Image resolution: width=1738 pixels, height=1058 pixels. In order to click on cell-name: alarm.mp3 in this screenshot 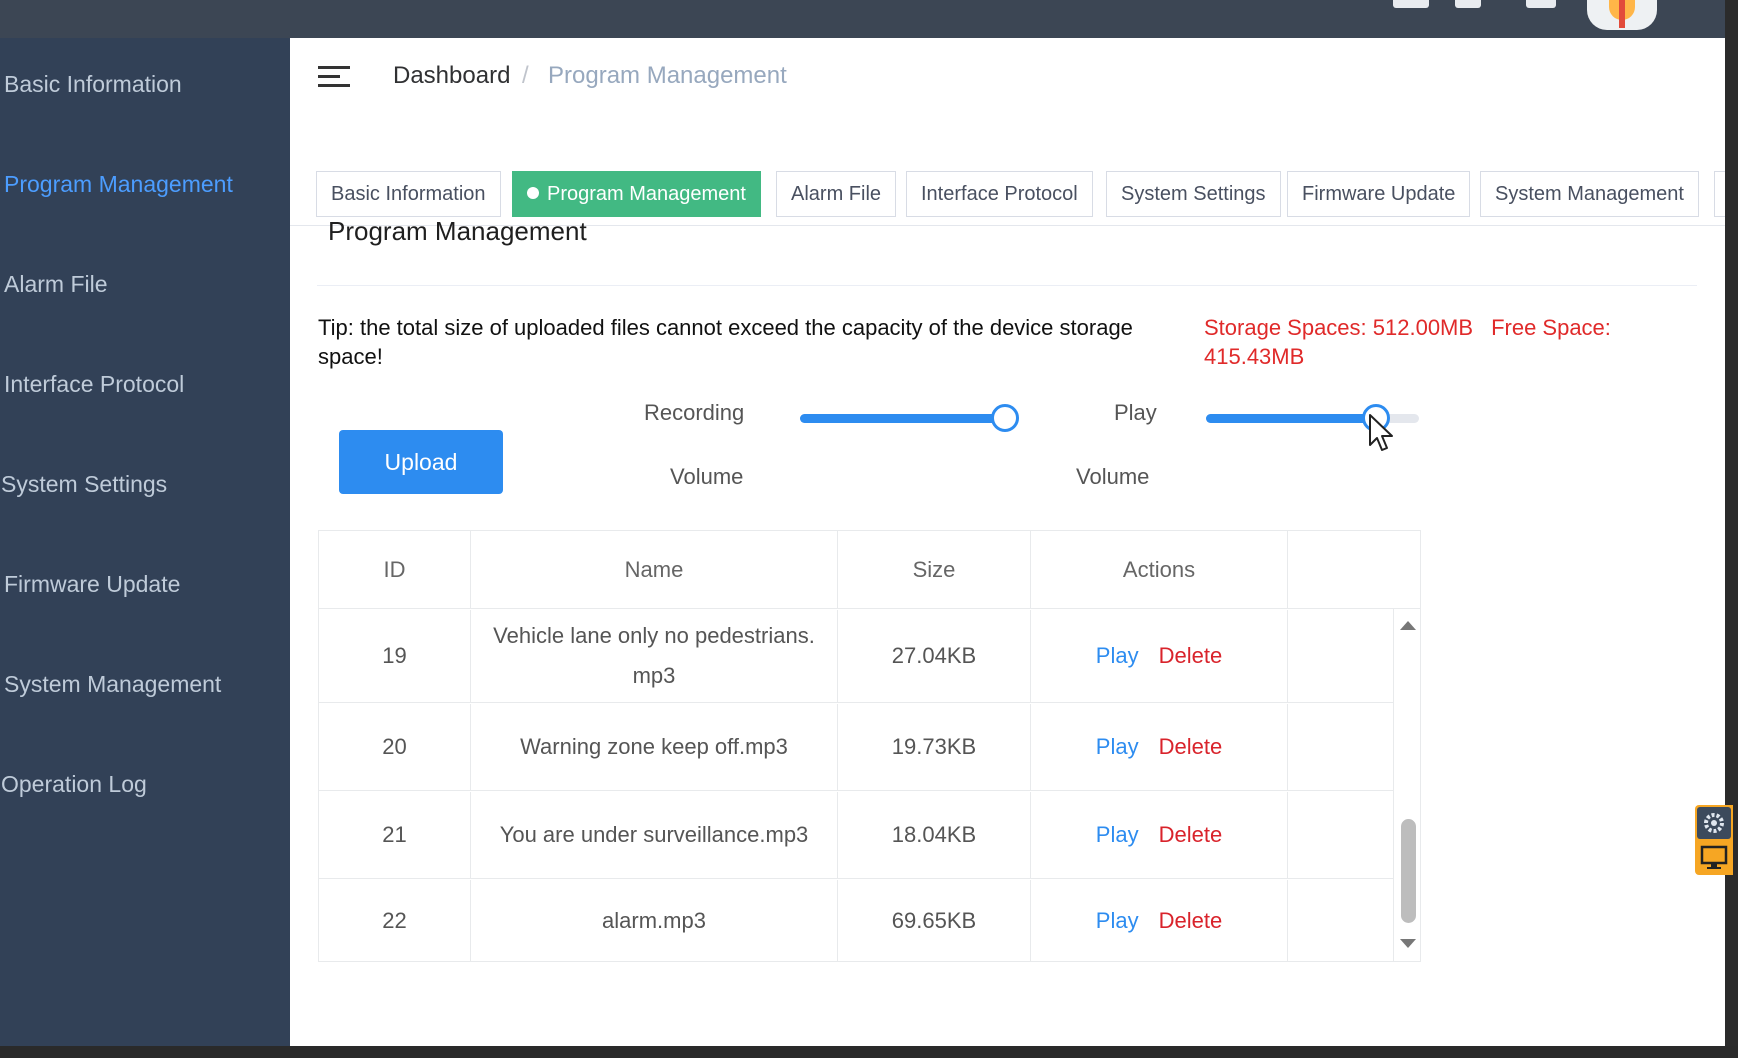, I will do `click(654, 920)`.